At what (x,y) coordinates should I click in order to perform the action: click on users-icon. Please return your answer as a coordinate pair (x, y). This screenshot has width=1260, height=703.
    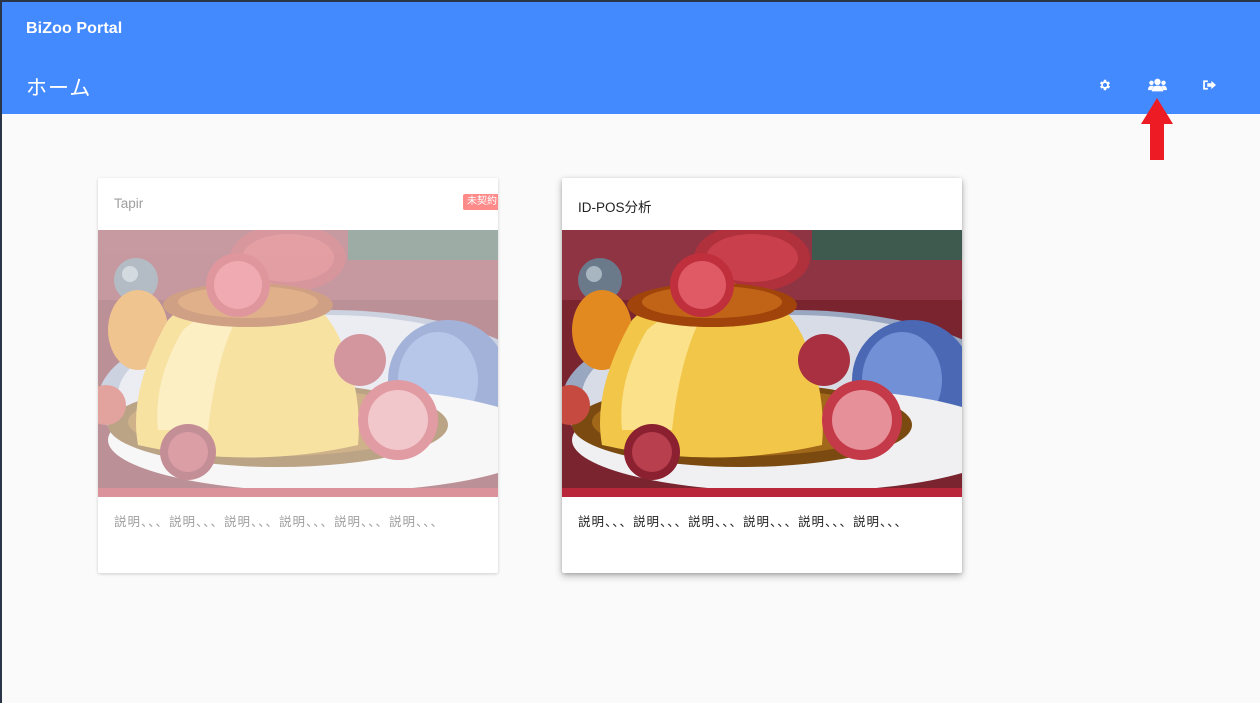
    Looking at the image, I should click on (1157, 85).